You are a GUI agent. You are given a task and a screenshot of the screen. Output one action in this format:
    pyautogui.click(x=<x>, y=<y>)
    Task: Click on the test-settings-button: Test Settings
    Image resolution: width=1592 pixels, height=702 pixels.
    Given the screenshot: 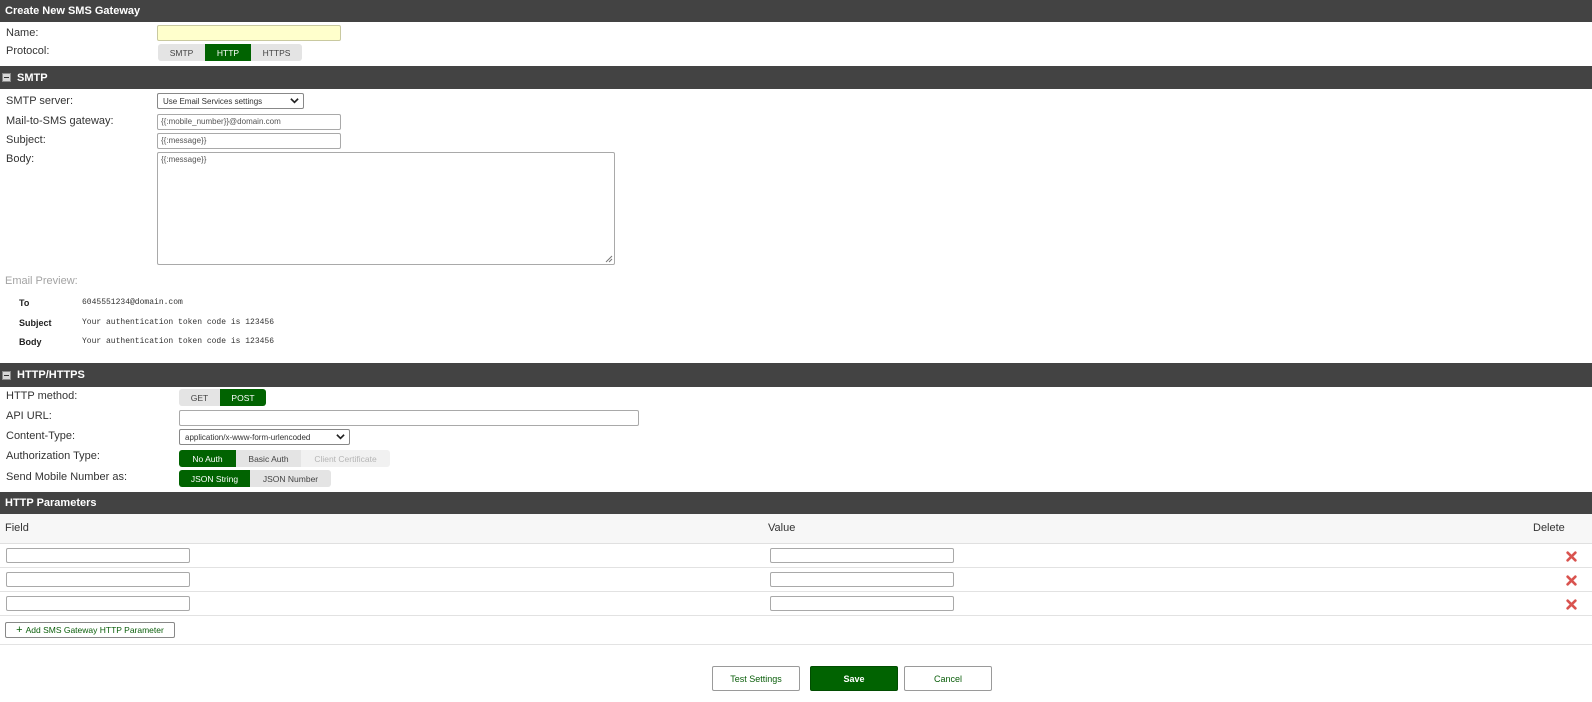 What is the action you would take?
    pyautogui.click(x=756, y=678)
    